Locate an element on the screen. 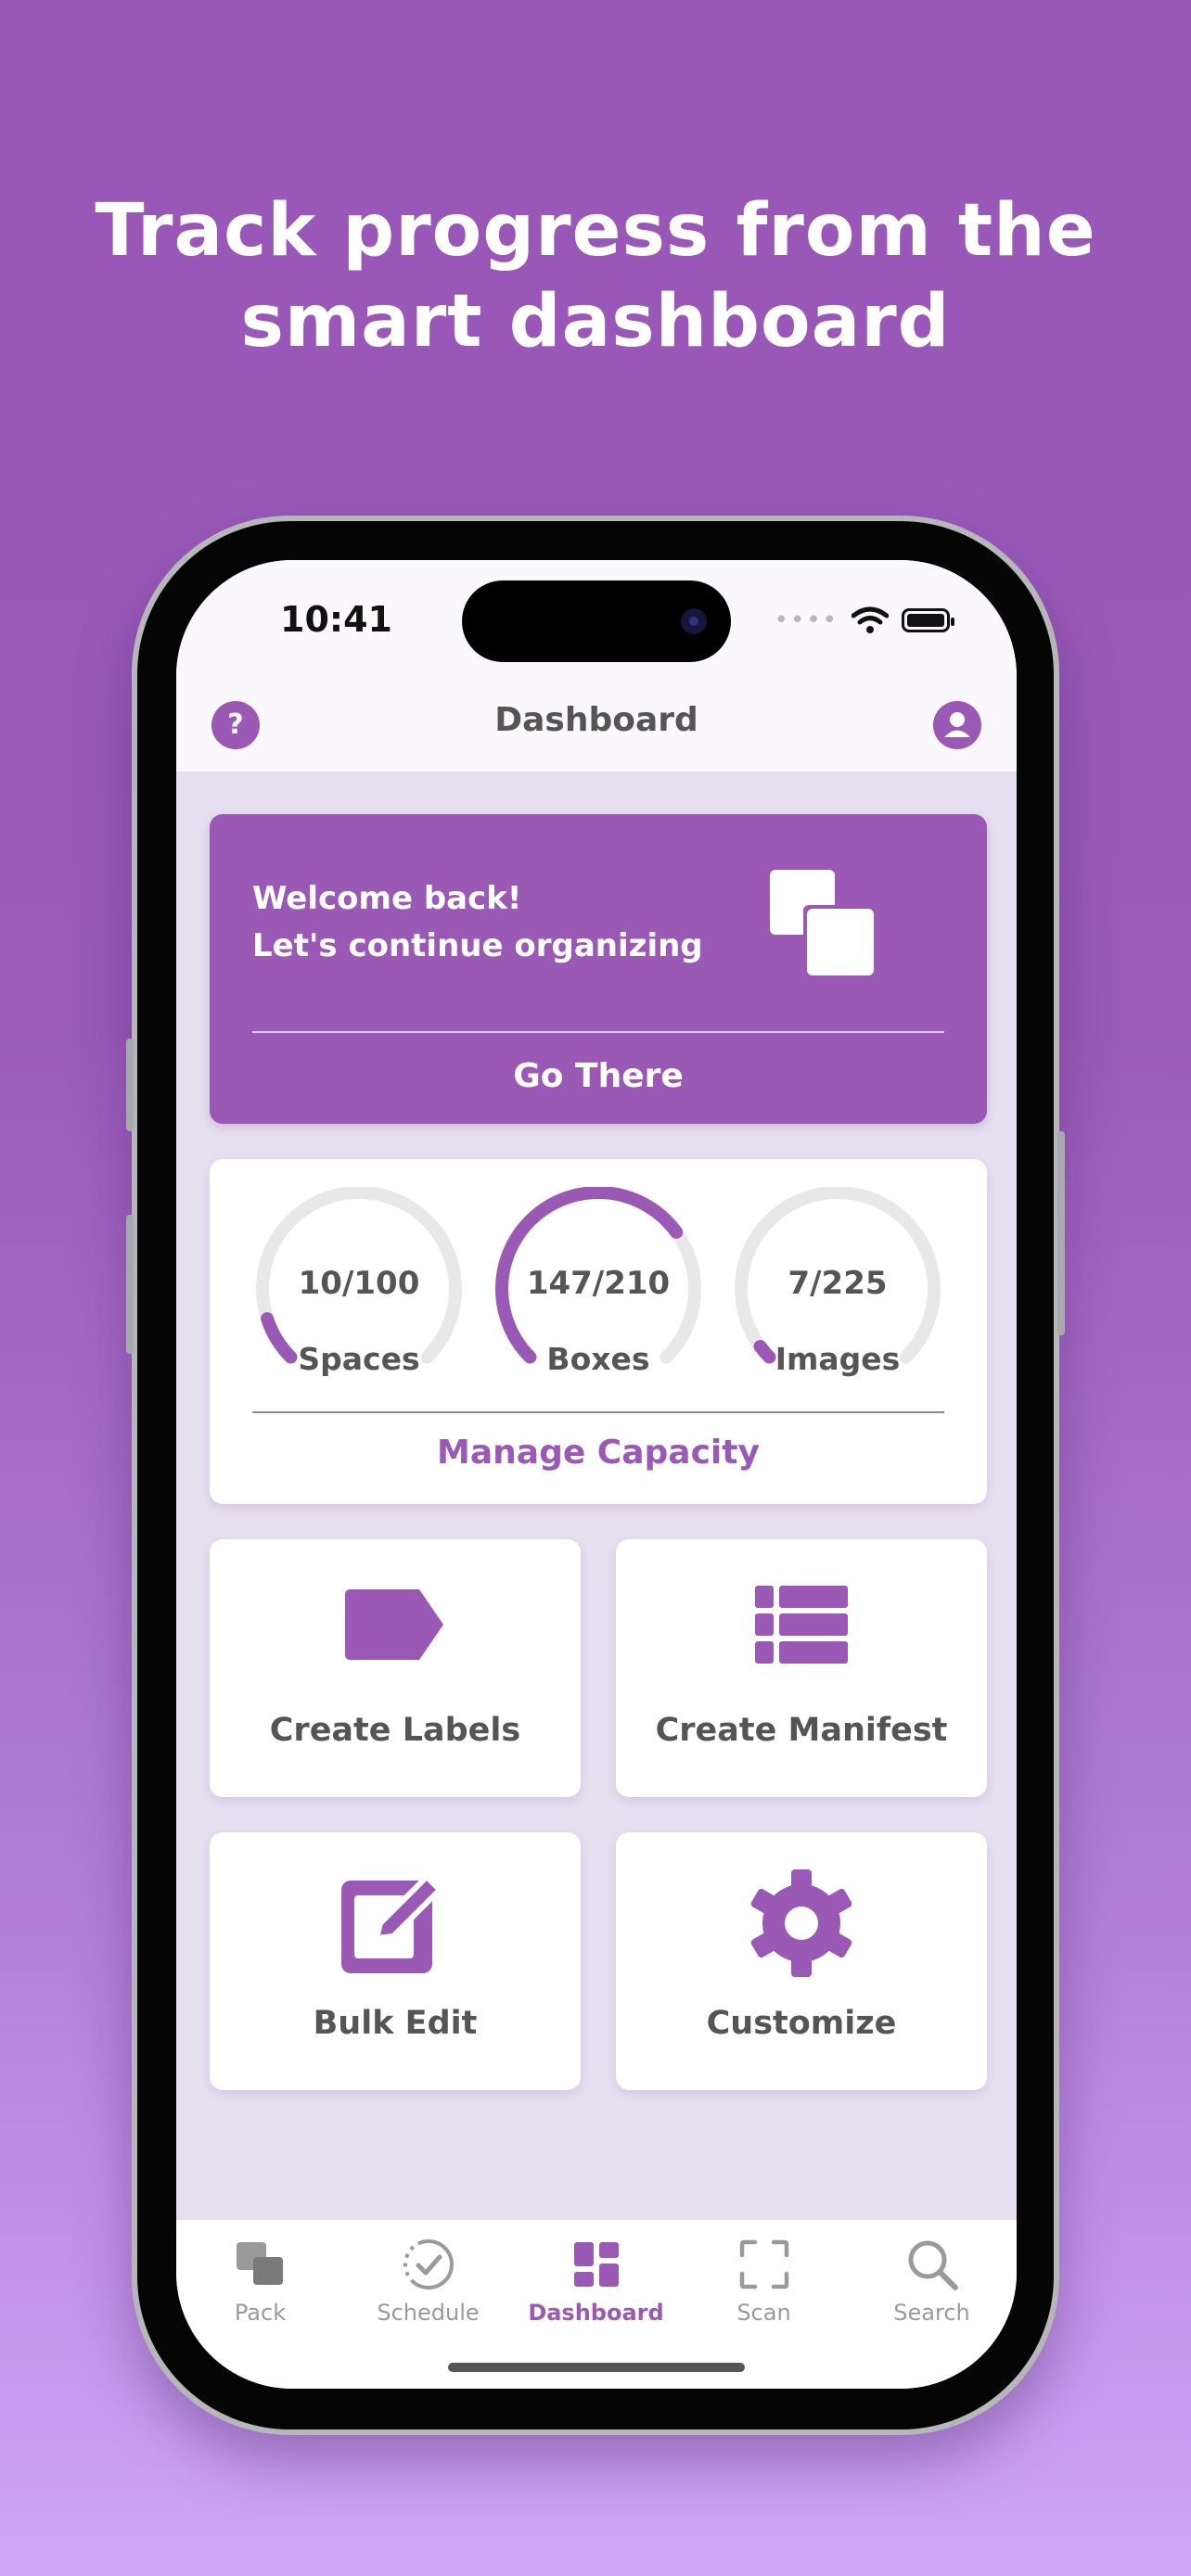 This screenshot has width=1191, height=2576. gauge-value: 7/225 is located at coordinates (838, 1283).